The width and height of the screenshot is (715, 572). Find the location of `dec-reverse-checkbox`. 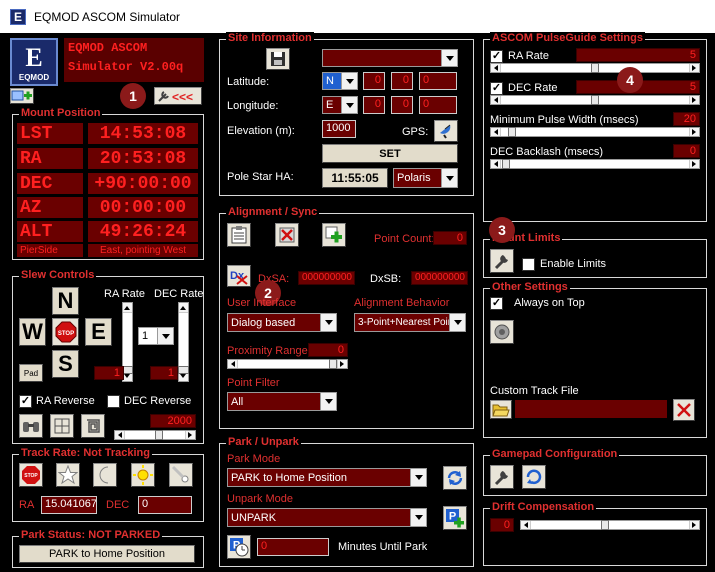

dec-reverse-checkbox is located at coordinates (113, 401).